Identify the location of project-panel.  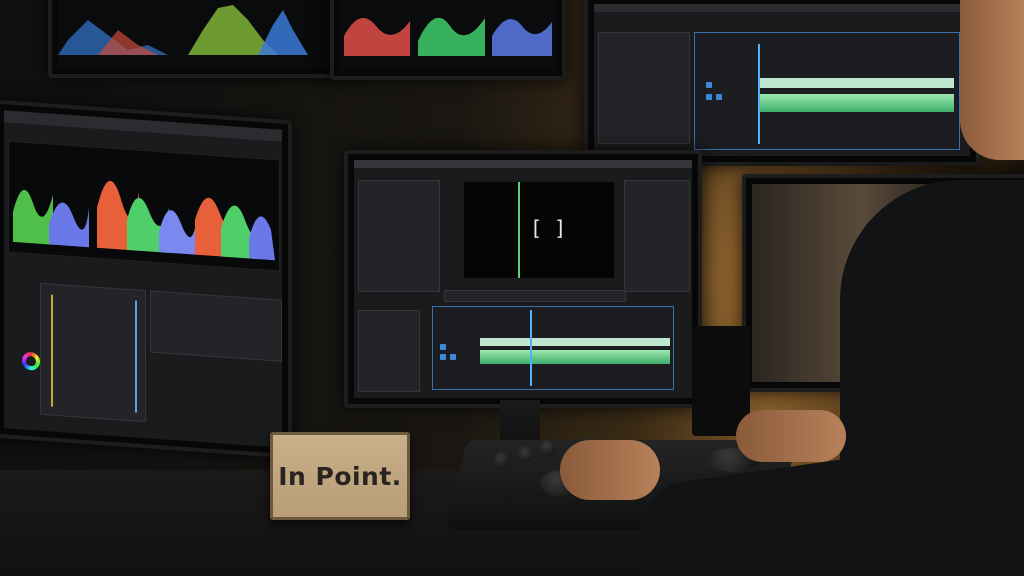
(644, 88).